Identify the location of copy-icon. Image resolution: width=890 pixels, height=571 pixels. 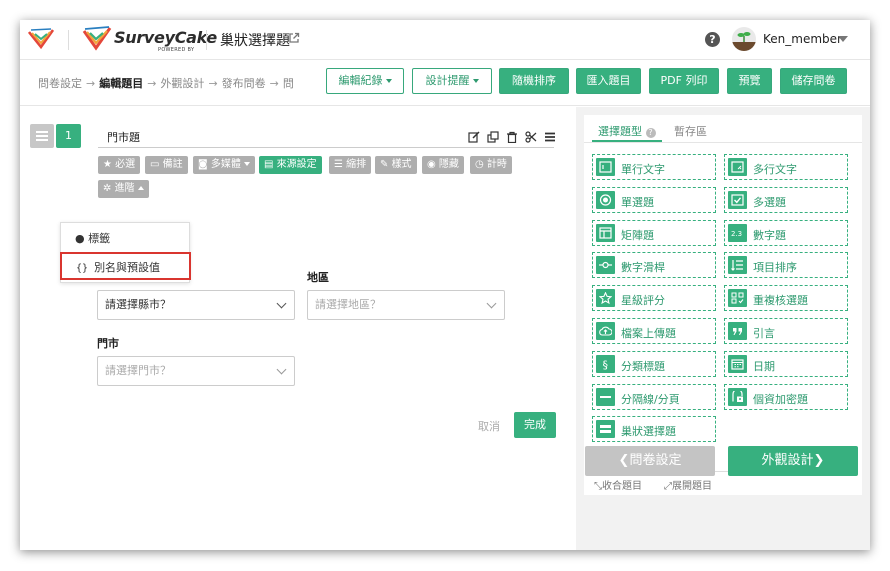
(493, 137).